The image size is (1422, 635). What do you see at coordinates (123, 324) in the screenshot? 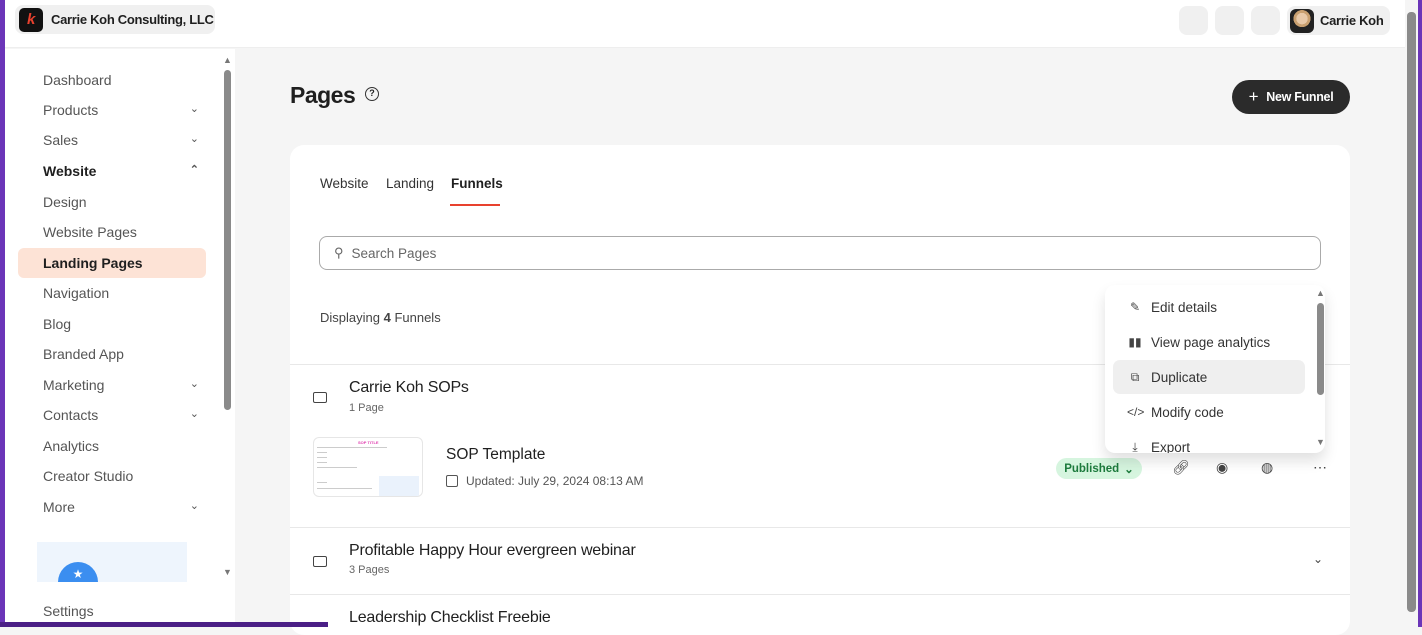
I see `sidebar-item-blog: Blog` at bounding box center [123, 324].